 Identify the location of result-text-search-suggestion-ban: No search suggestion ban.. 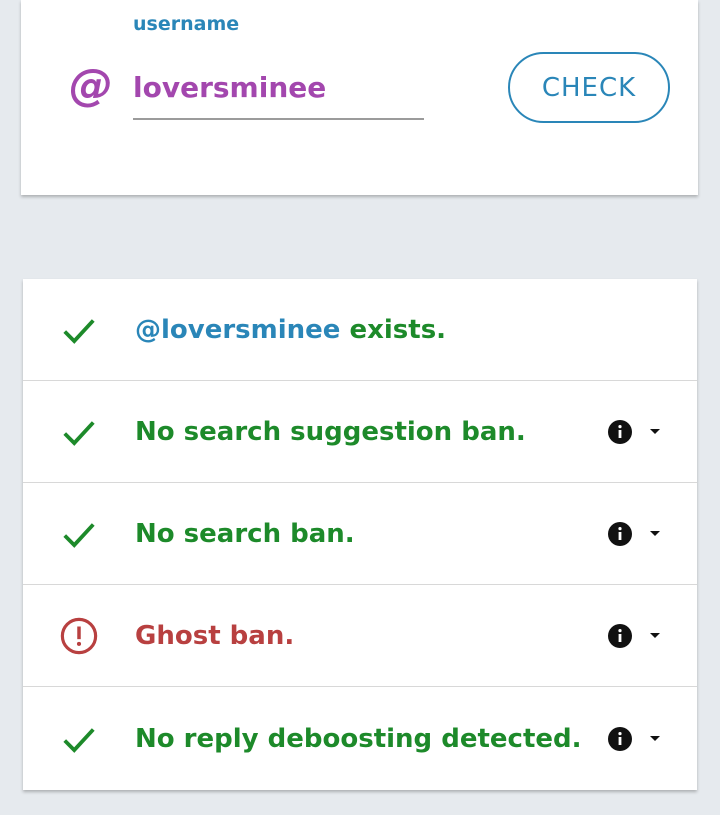
(330, 431).